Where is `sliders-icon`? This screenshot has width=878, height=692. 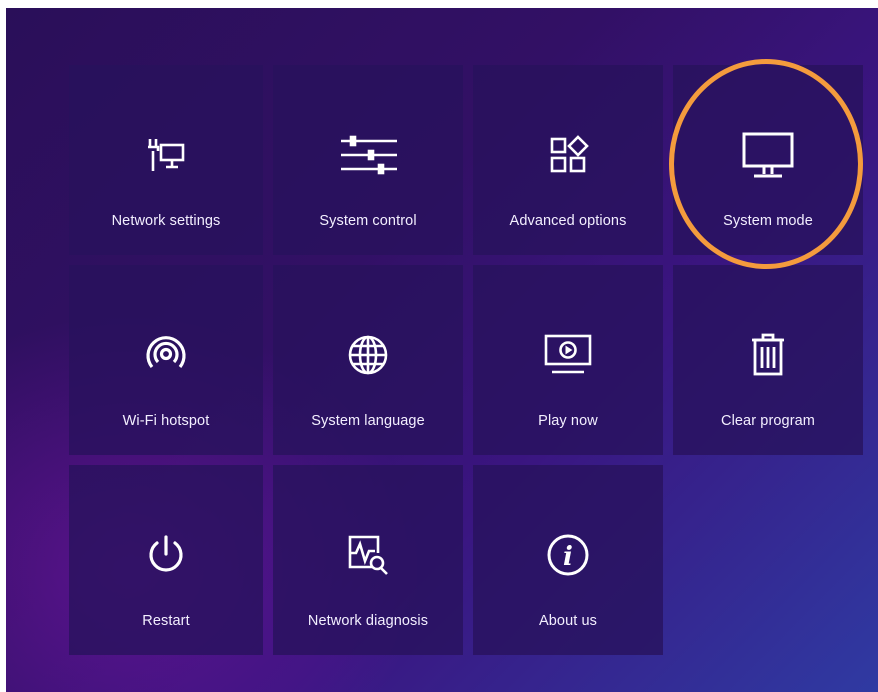
sliders-icon is located at coordinates (369, 155).